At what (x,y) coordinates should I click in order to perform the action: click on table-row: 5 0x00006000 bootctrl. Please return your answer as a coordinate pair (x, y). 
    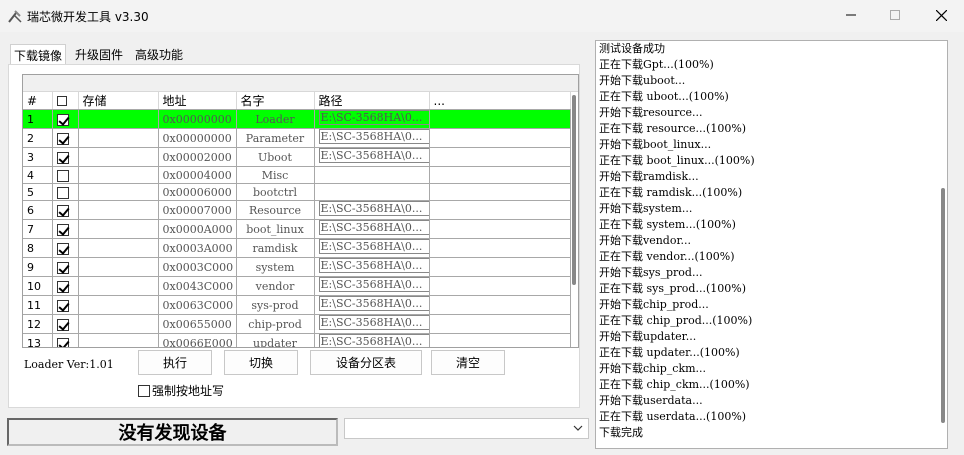
    Looking at the image, I should click on (297, 192).